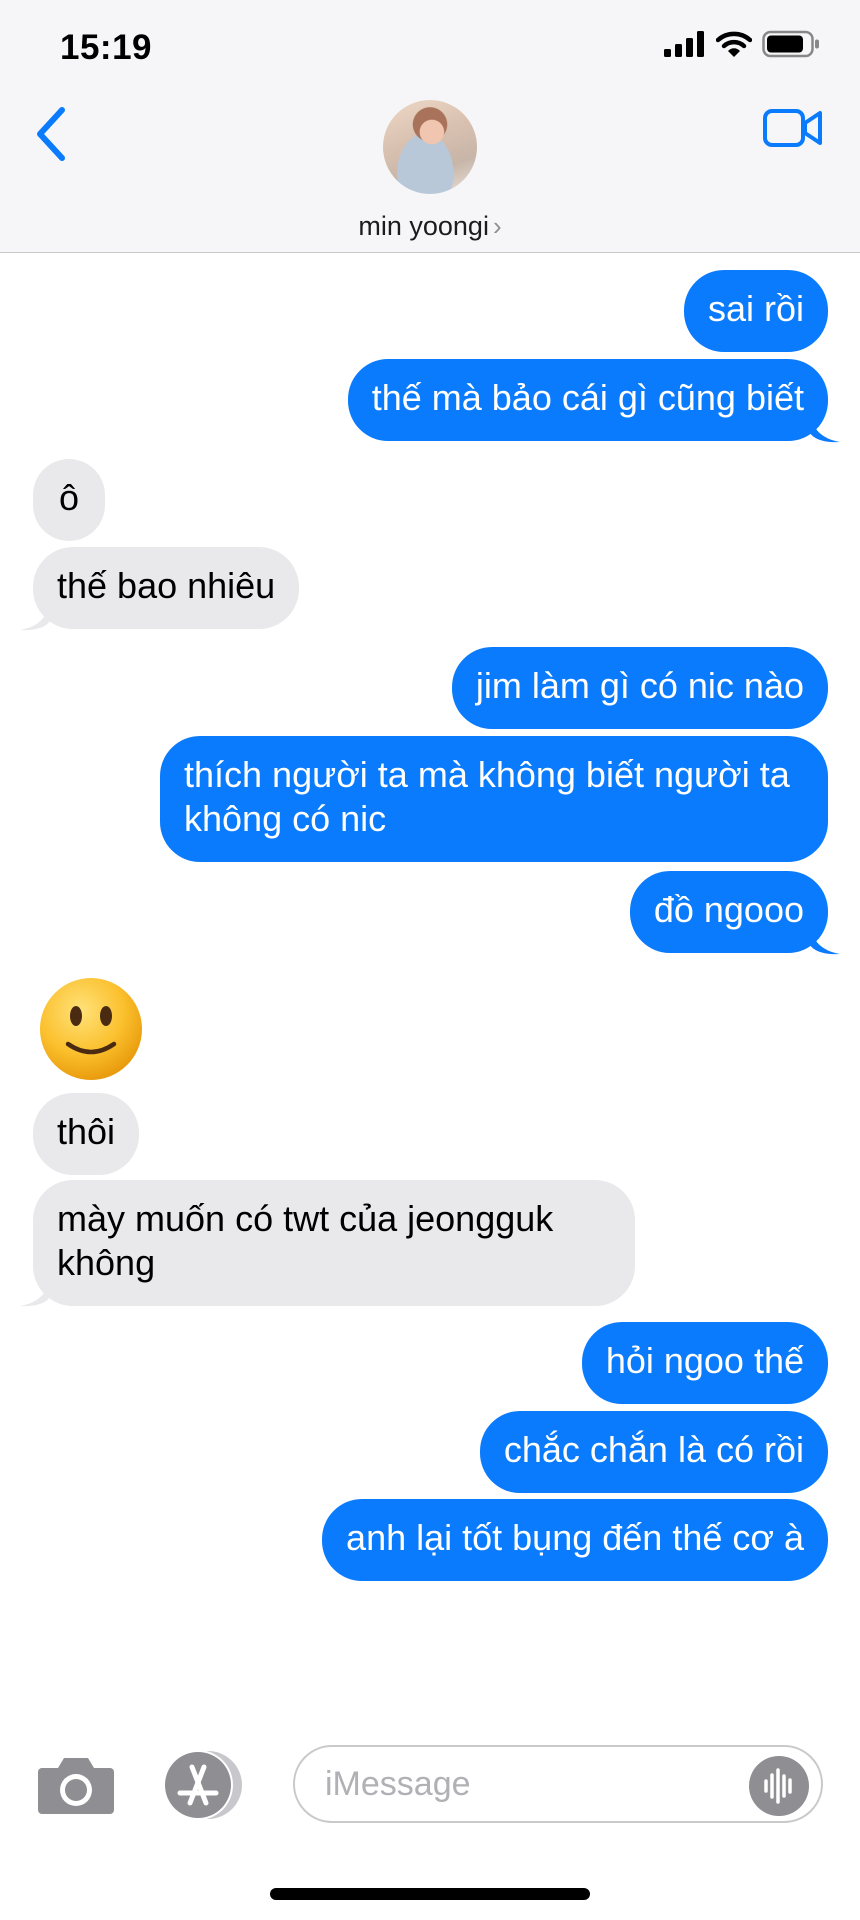 The height and width of the screenshot is (1920, 860). I want to click on audio-message-button, so click(779, 1786).